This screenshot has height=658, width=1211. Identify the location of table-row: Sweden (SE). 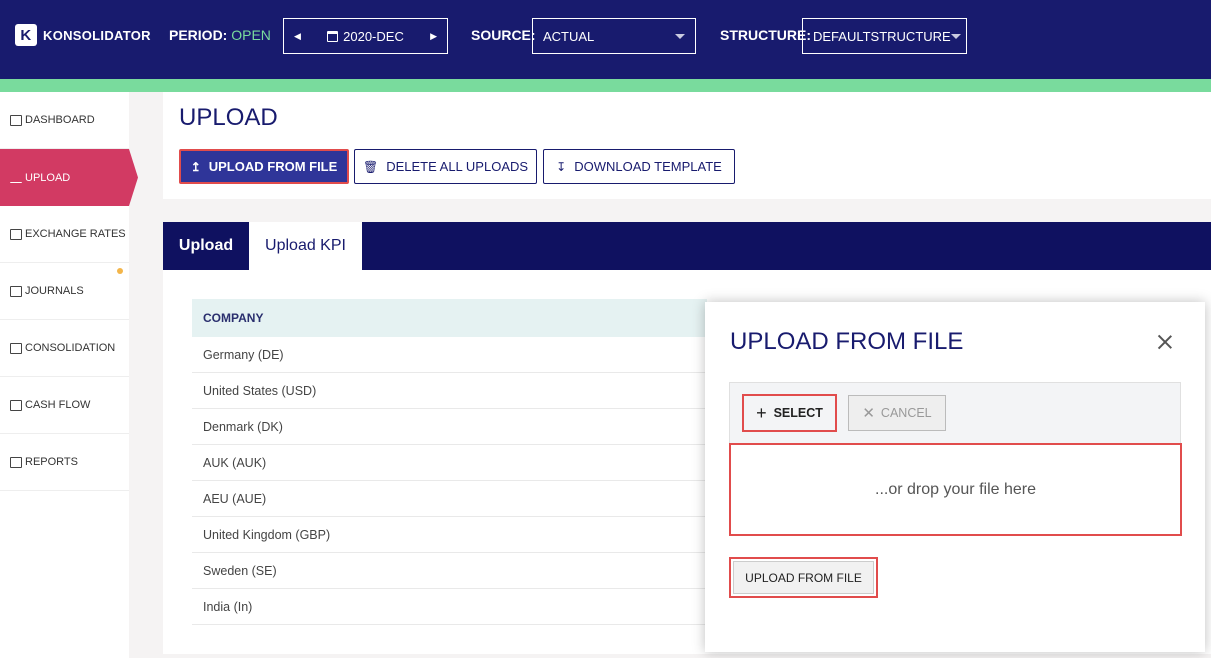
(449, 571).